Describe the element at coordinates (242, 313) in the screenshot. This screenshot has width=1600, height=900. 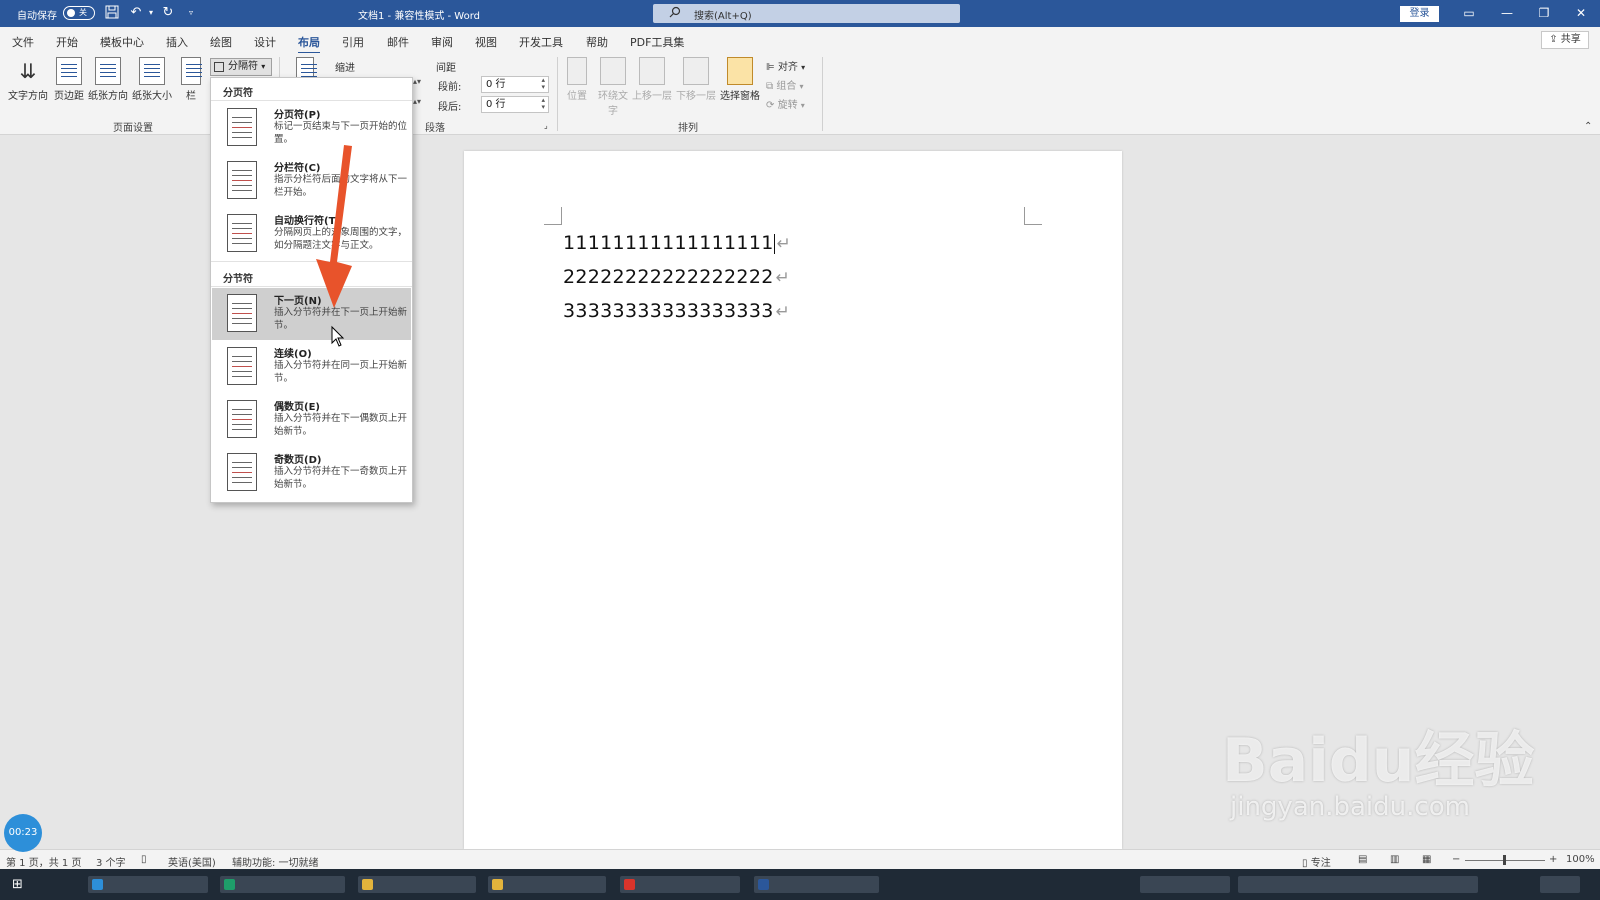
I see `next-page-icon` at that location.